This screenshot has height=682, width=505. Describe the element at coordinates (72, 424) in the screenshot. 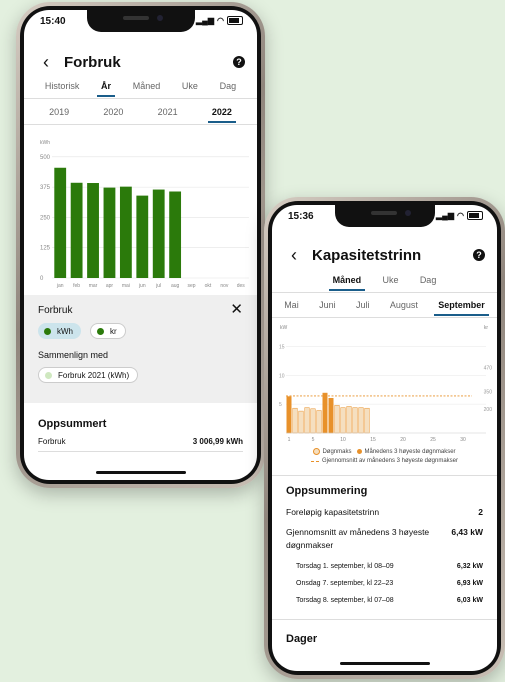

I see `summary-title: Oppsummert` at that location.